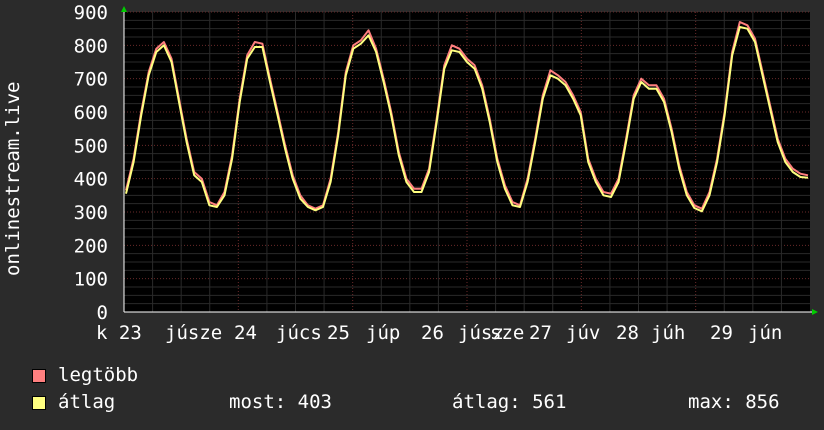  I want to click on x-tick-label: 24, so click(245, 333).